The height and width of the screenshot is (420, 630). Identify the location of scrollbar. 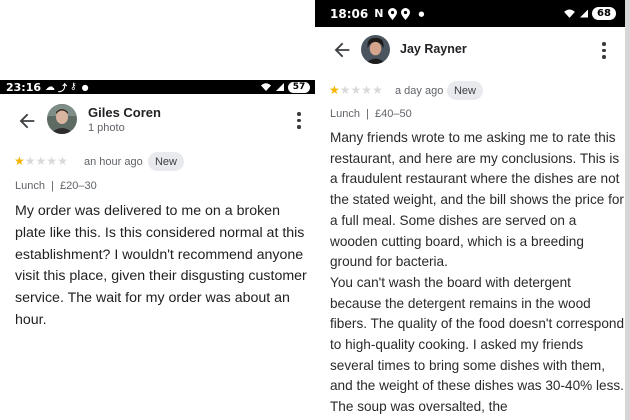
(627, 210).